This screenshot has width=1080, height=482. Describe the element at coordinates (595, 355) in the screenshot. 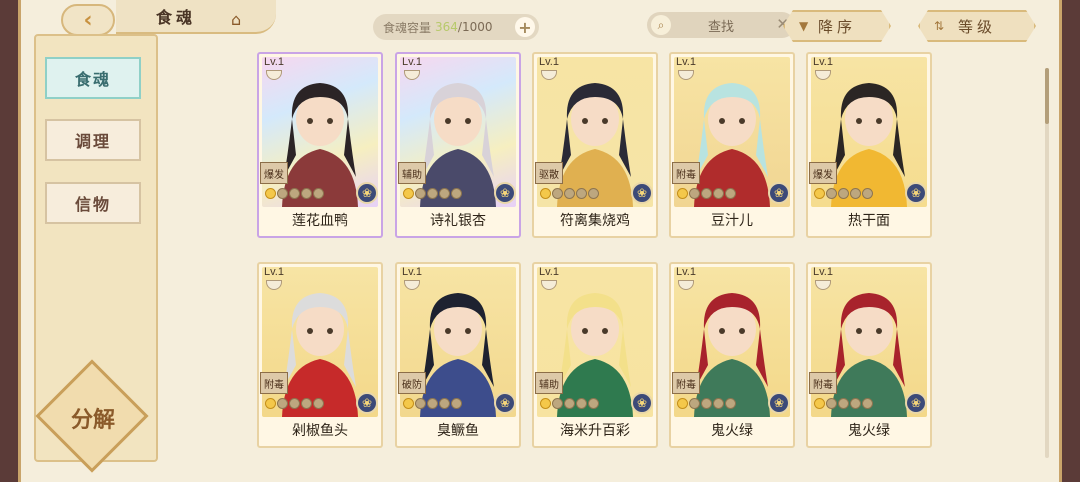

I see `food-soul-card: Lv.1 辅助 ❀ 海米升百彩` at that location.